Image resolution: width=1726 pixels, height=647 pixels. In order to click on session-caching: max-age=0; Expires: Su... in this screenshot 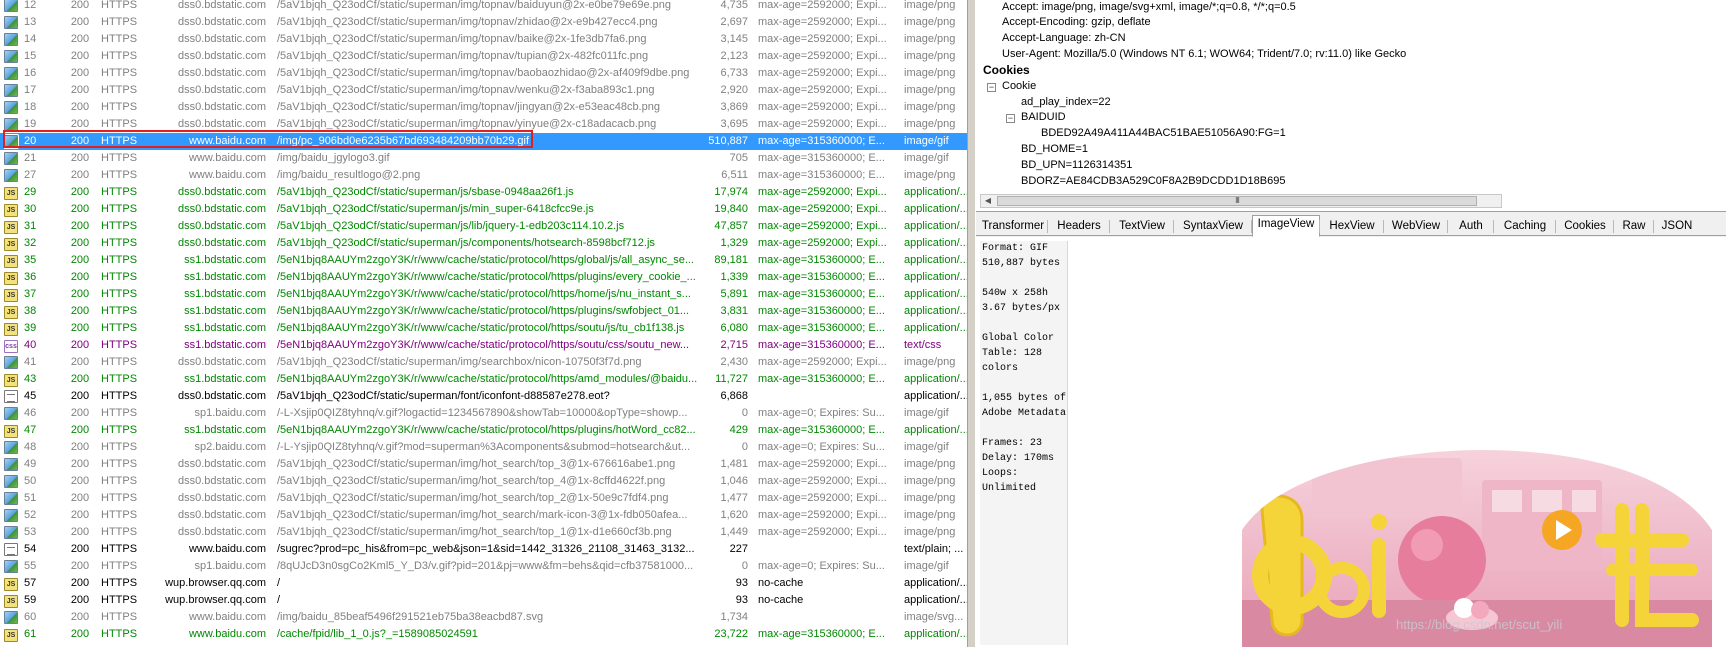, I will do `click(821, 566)`.